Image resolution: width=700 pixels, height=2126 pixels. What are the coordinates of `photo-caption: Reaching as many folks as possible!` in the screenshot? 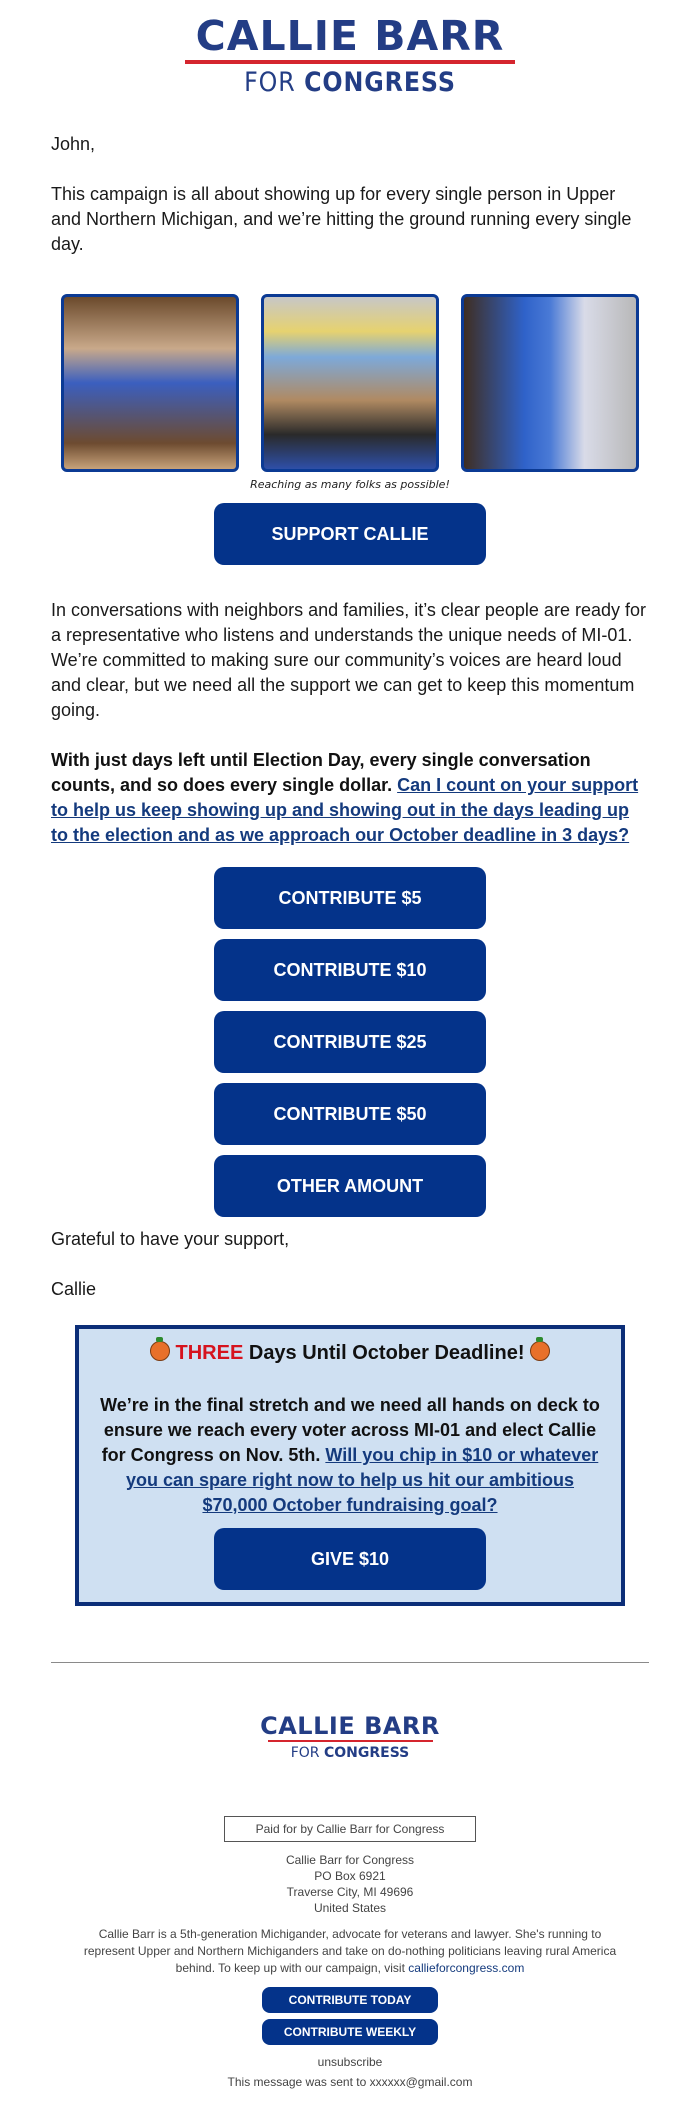 It's located at (350, 484).